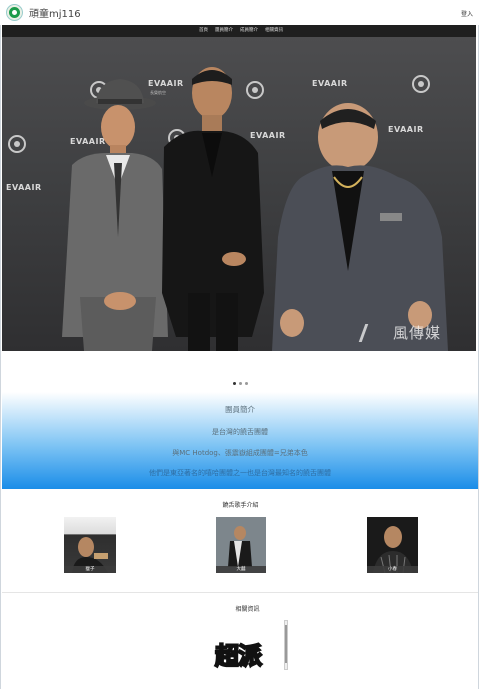  Describe the element at coordinates (224, 30) in the screenshot. I see `nav-item-group-intro: 團員簡介` at that location.